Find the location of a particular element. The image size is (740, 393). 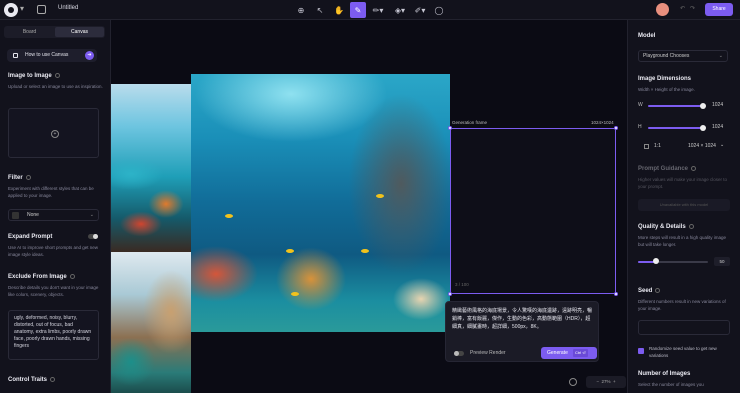

model-value: Playground Chooses is located at coordinates (666, 56).